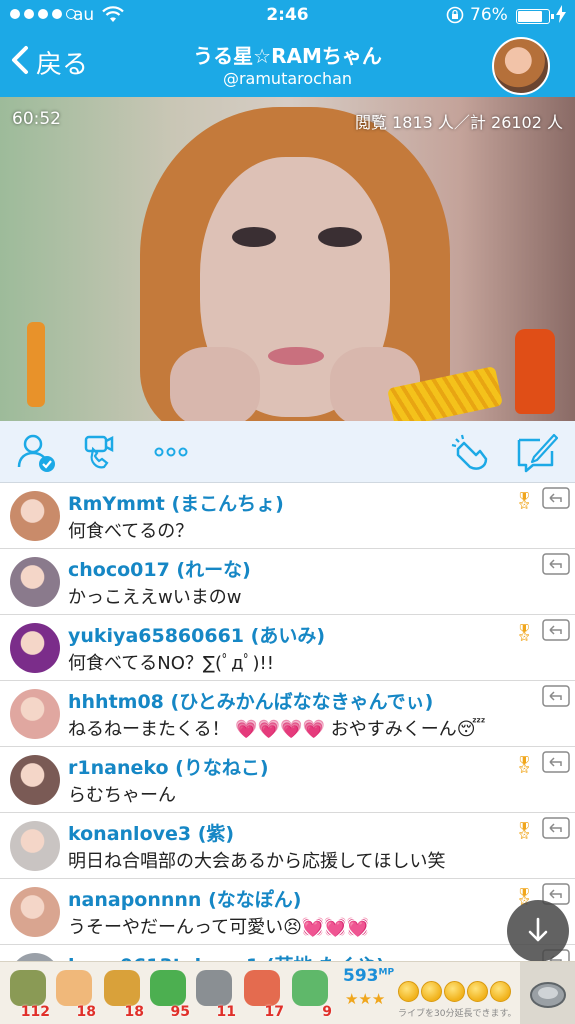 Image resolution: width=575 pixels, height=1024 pixels. Describe the element at coordinates (171, 663) in the screenshot. I see `comment-text: 何食べてるNO？∑(ﾟдﾟ)!!` at that location.